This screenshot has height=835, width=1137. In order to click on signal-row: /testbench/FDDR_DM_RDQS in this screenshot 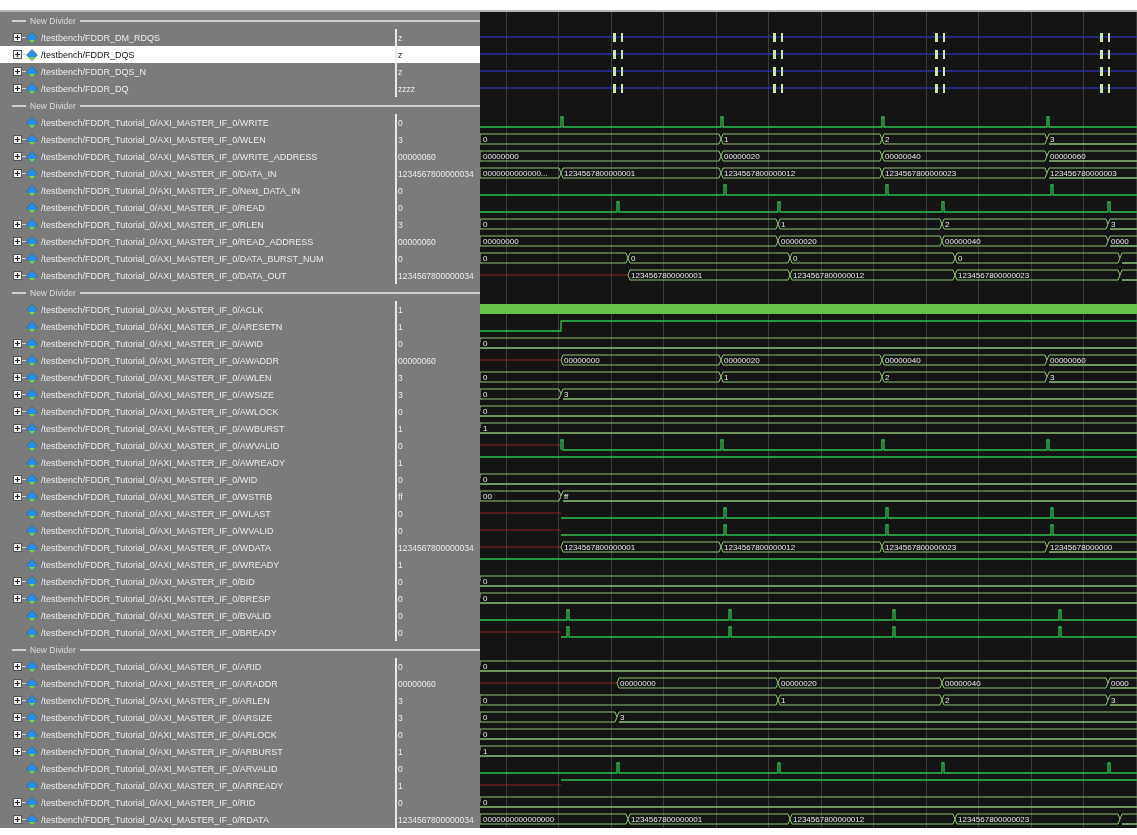, I will do `click(197, 37)`.